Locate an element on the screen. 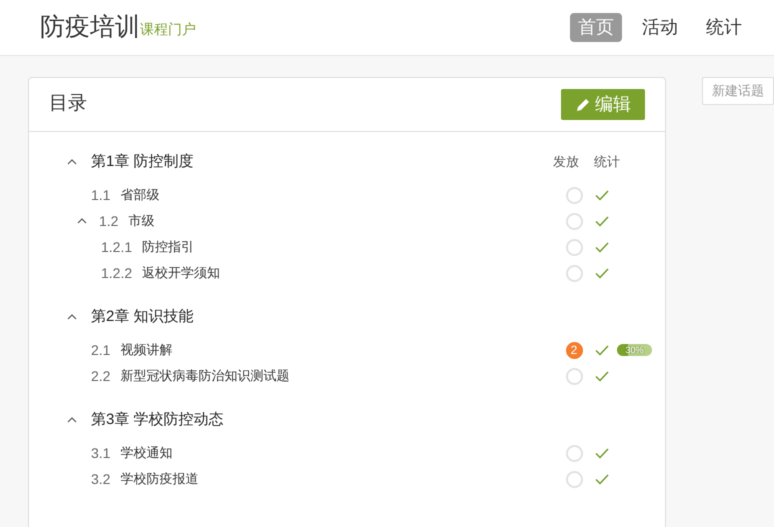 The height and width of the screenshot is (527, 774). section-number: 1.2 is located at coordinates (108, 221).